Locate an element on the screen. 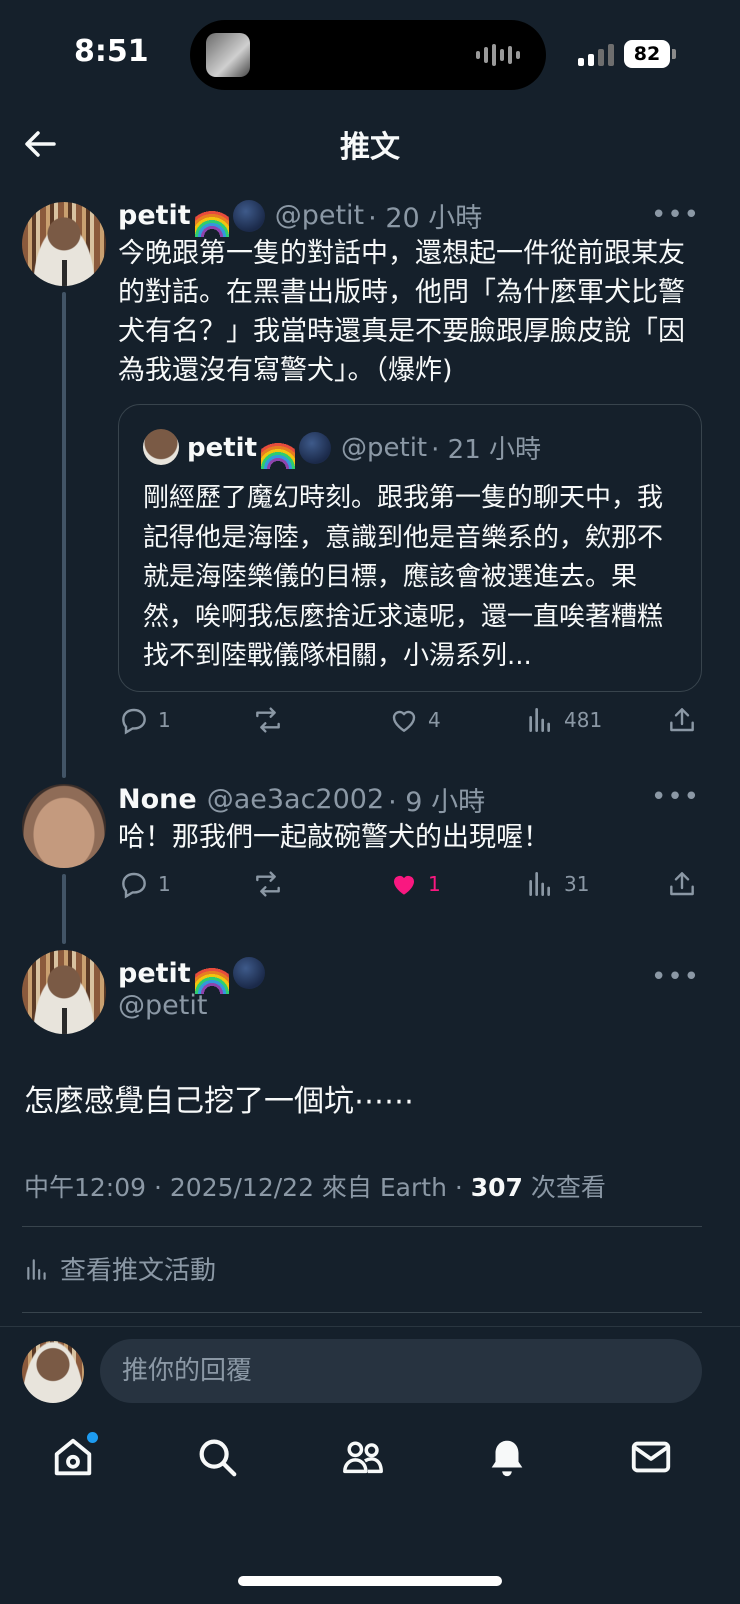 This screenshot has width=740, height=1604. messages-tab is located at coordinates (653, 1459).